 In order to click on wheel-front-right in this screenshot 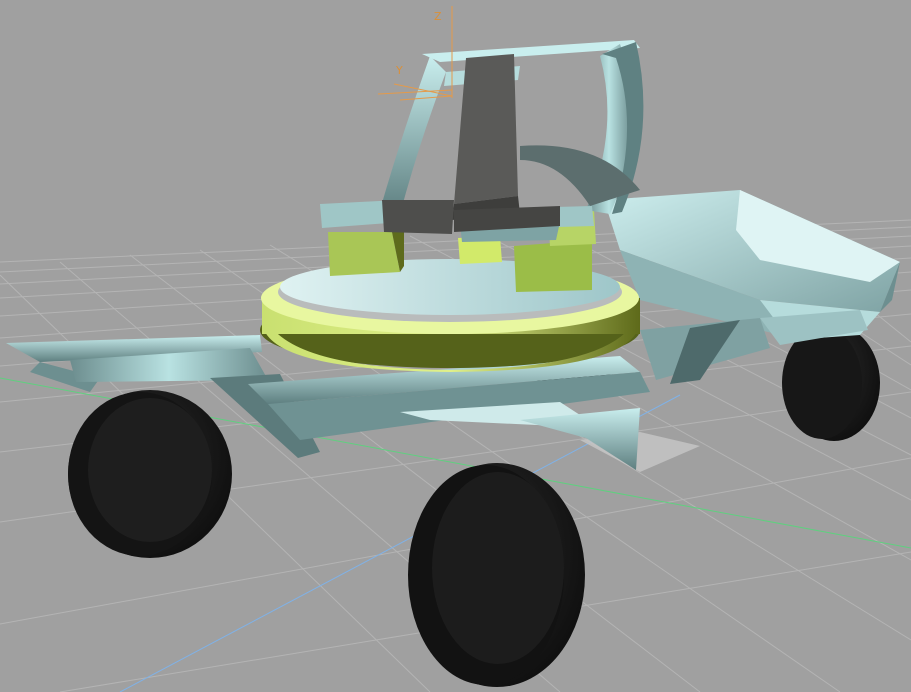, I will do `click(496, 575)`.